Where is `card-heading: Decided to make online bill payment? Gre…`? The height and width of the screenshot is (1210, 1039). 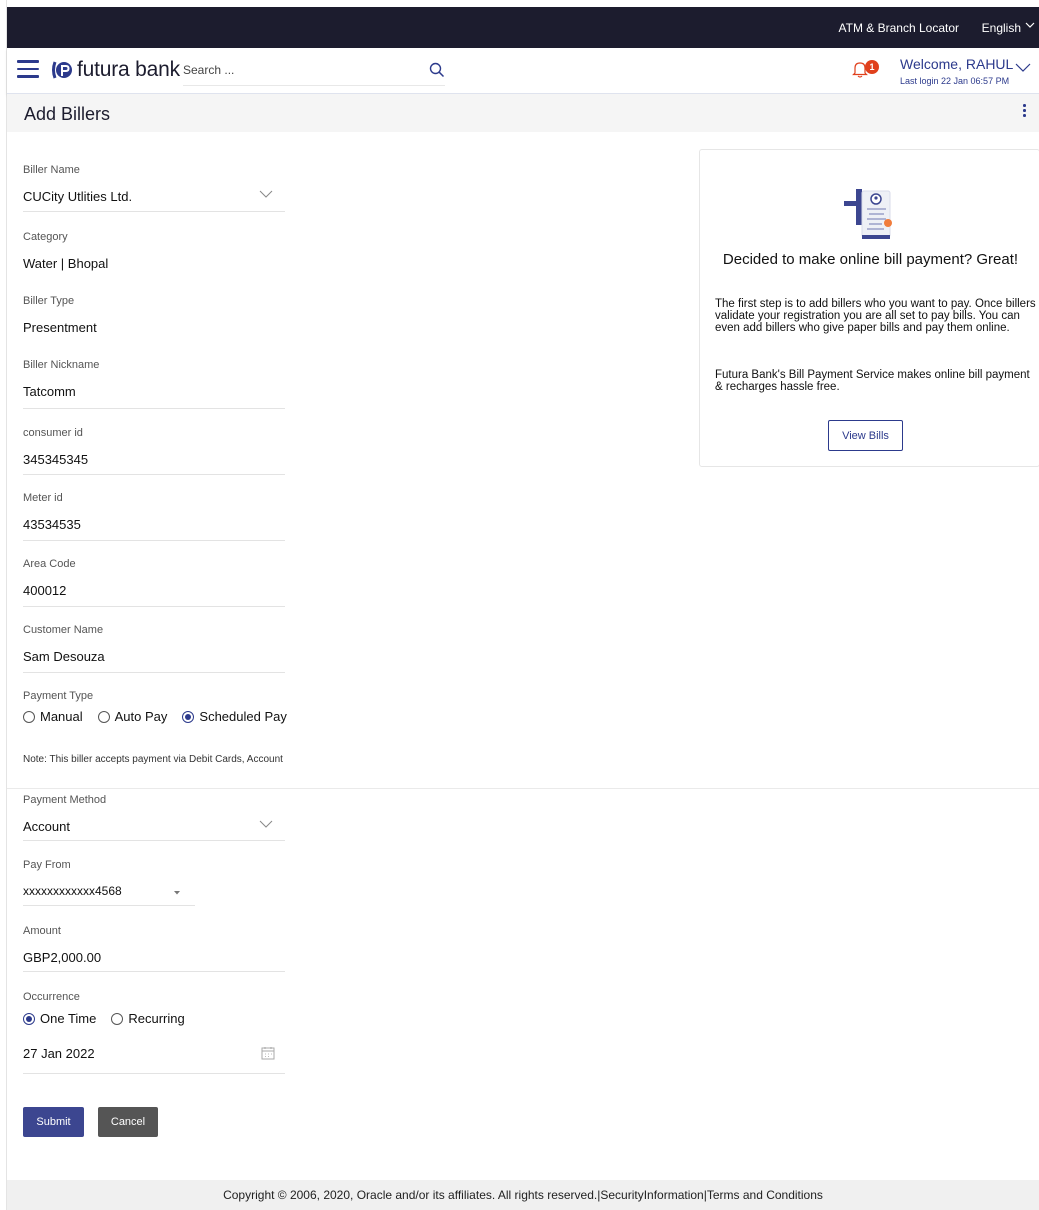
card-heading: Decided to make online bill payment? Gre… is located at coordinates (870, 259).